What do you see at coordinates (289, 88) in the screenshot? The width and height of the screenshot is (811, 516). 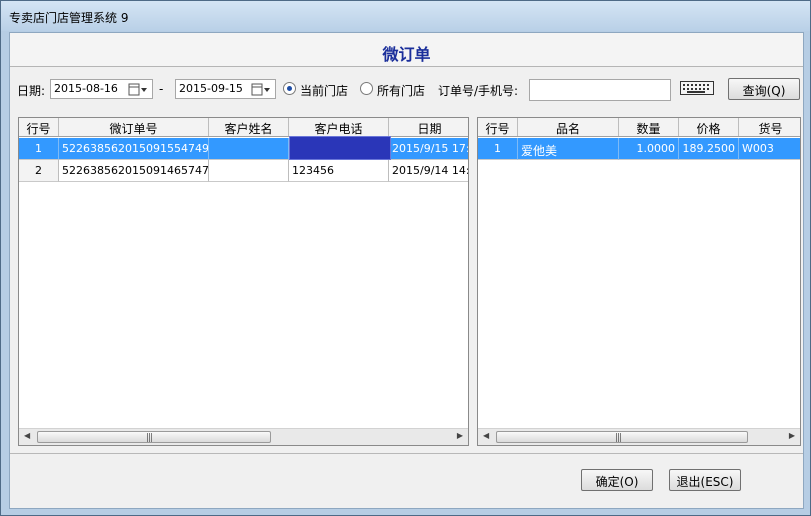 I see `radio-current-store` at bounding box center [289, 88].